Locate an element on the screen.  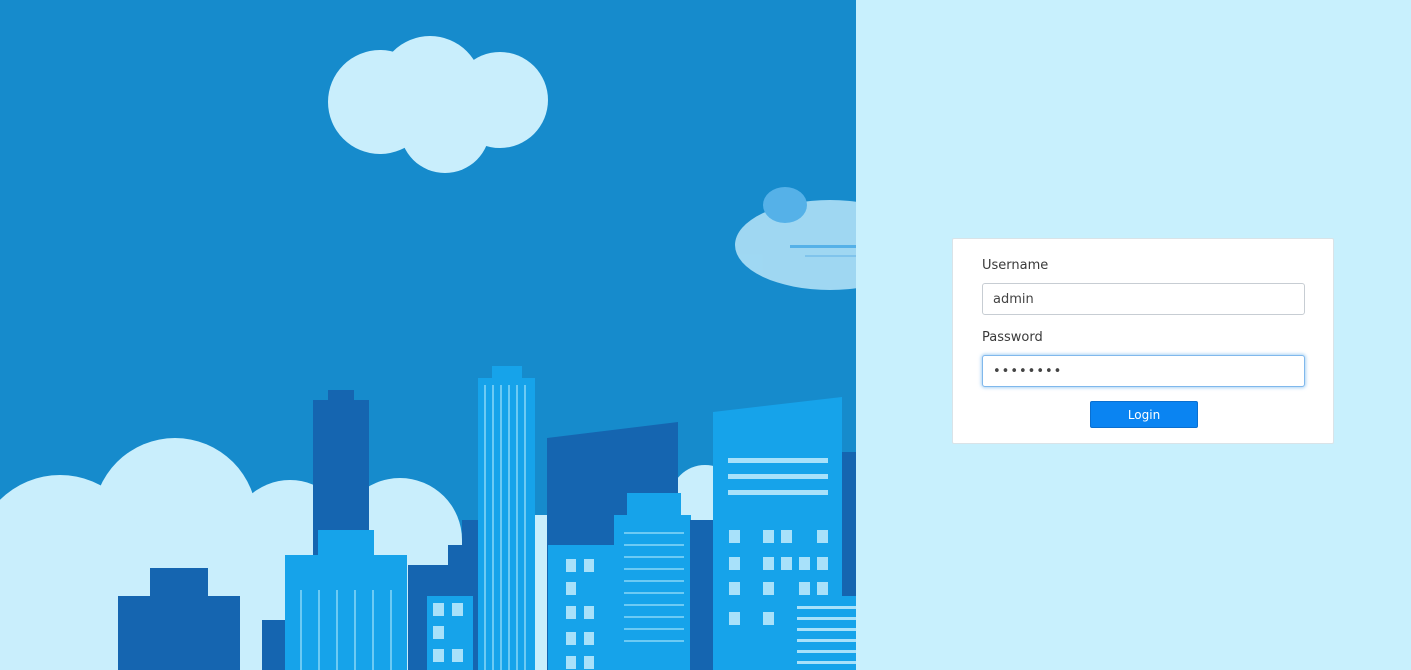
login-form: Username Password Login is located at coordinates (1143, 341).